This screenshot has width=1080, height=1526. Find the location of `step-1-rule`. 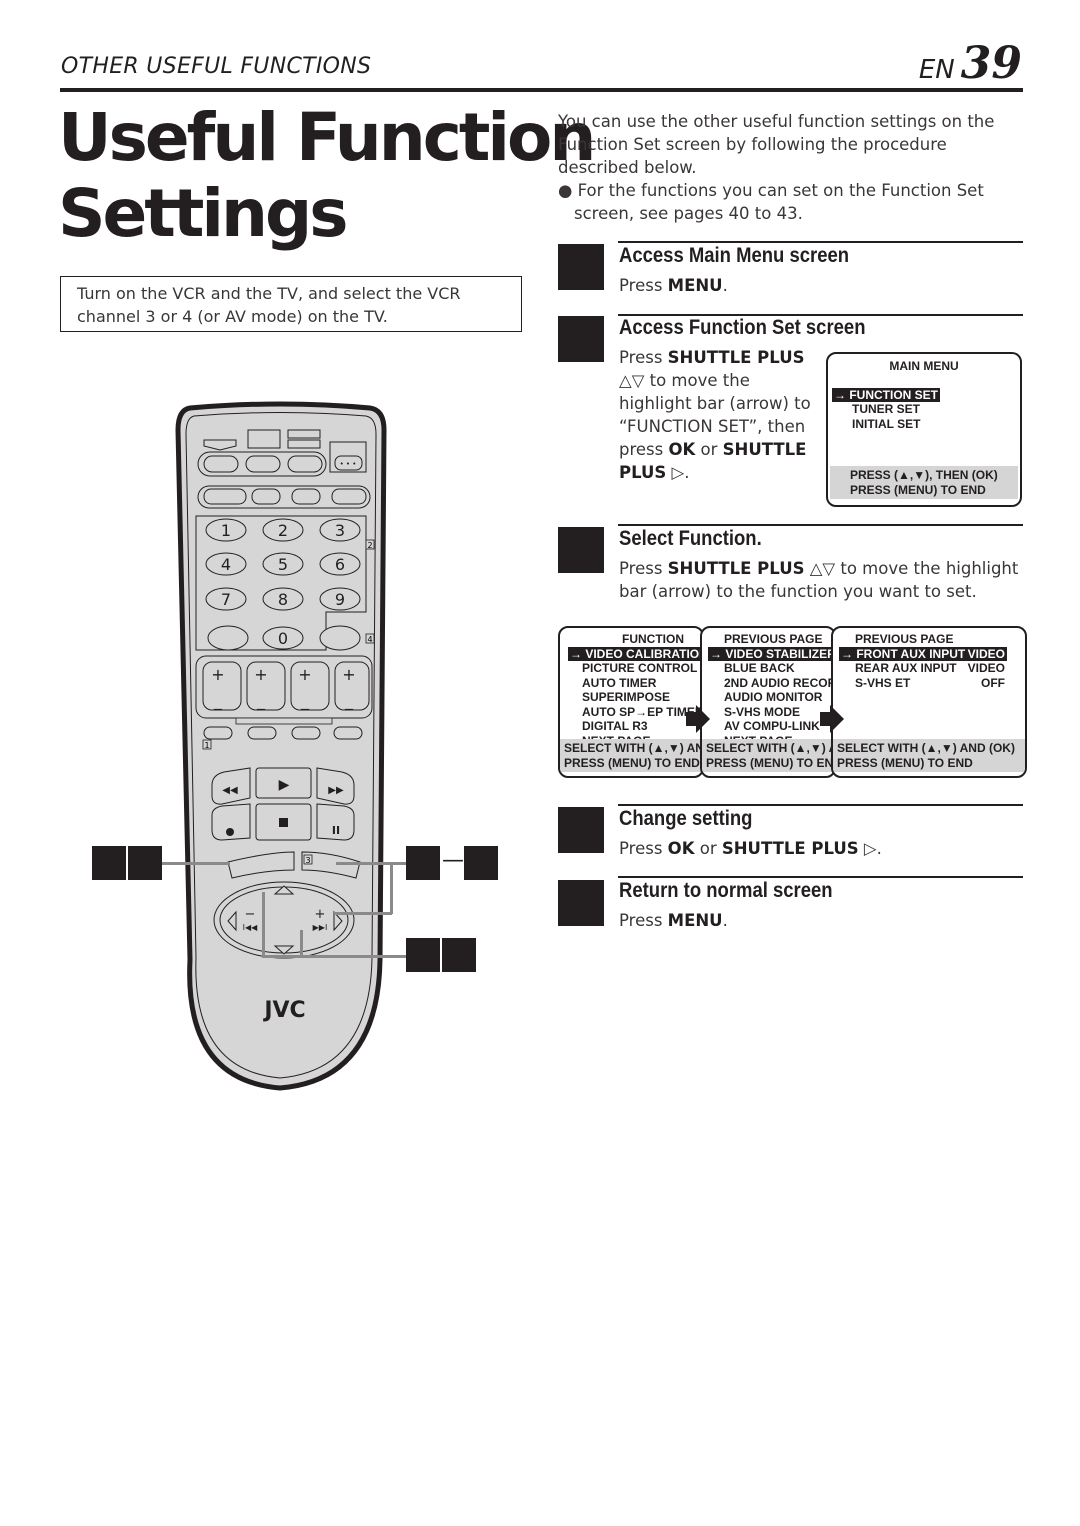

step-1-rule is located at coordinates (820, 242).